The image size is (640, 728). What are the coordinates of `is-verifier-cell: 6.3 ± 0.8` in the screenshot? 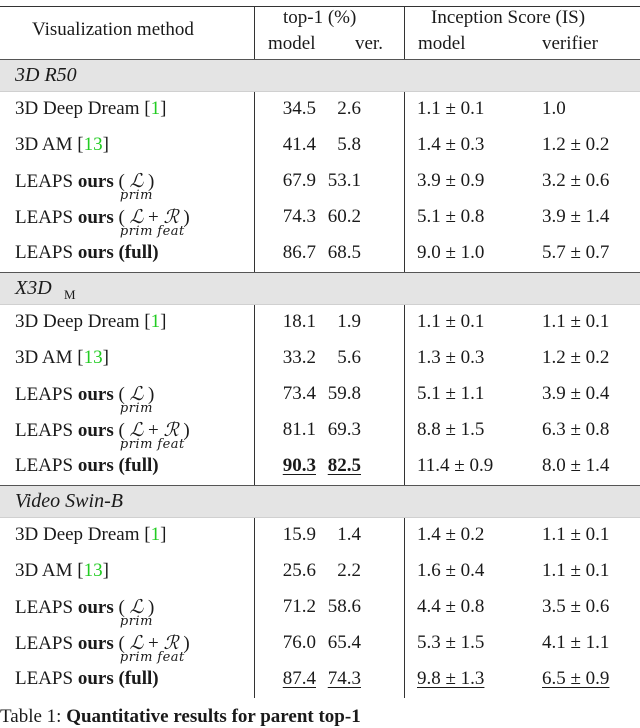 It's located at (575, 430).